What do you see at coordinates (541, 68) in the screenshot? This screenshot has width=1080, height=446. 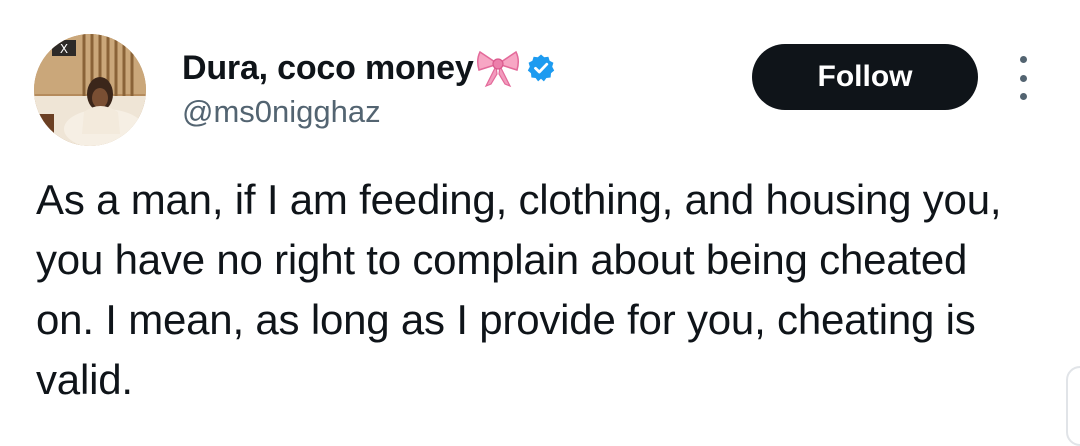 I see `verified-badge-icon` at bounding box center [541, 68].